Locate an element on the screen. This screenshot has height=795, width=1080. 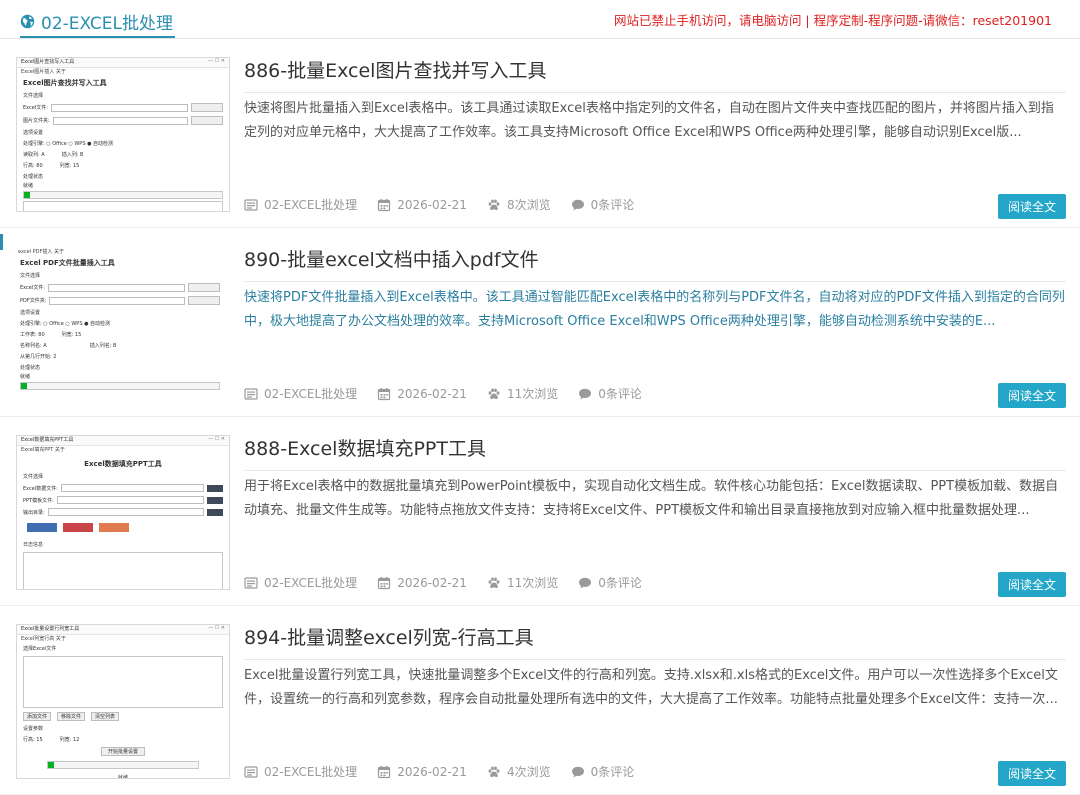
post-title: 894-批量调整excel列宽-行高工具 is located at coordinates (655, 641).